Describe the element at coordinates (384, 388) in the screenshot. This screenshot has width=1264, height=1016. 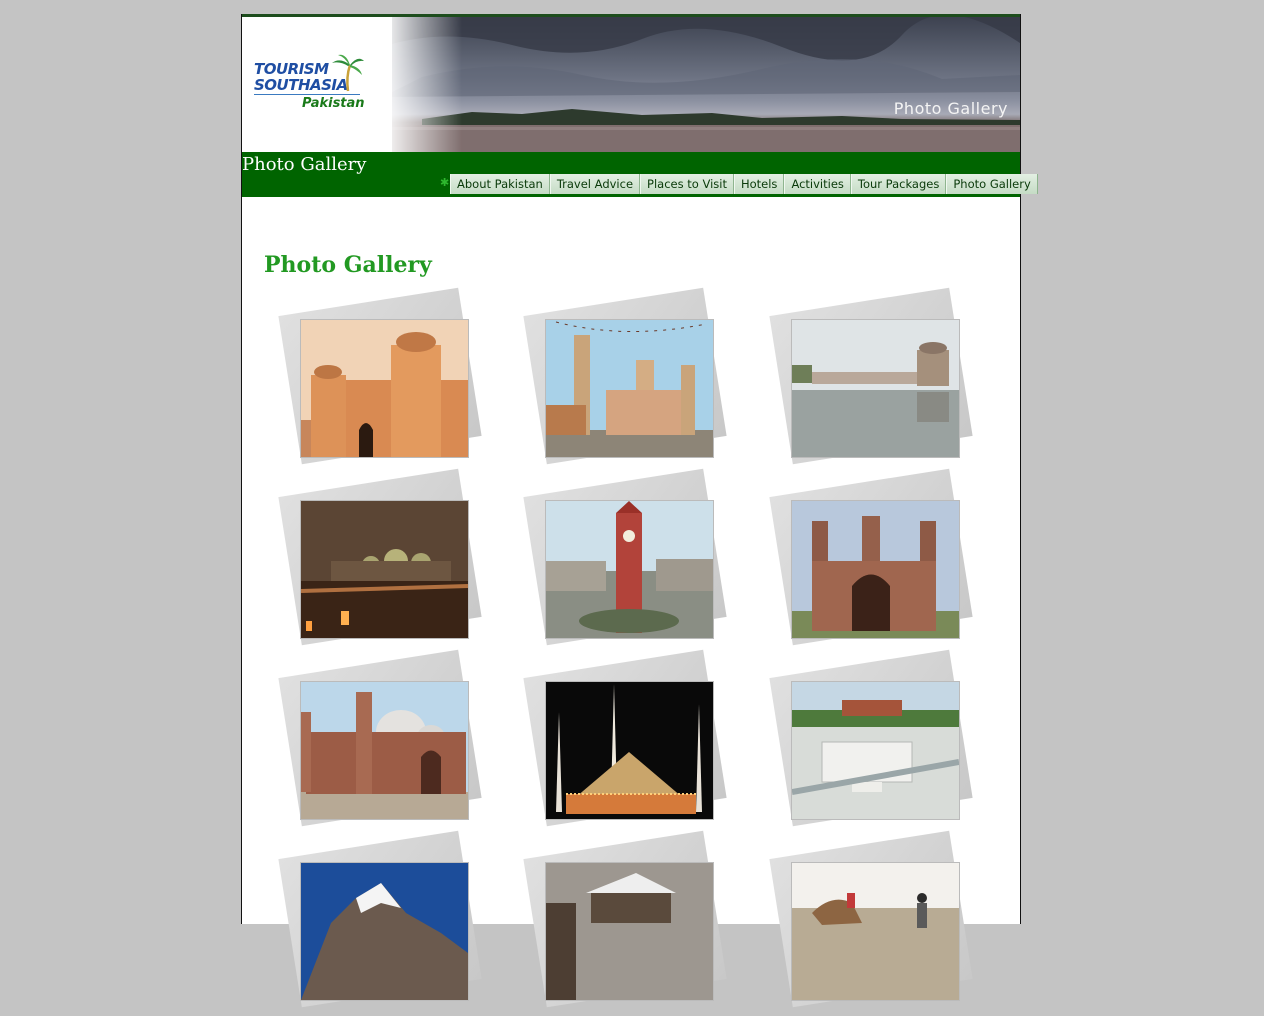
I see `fort-photo` at that location.